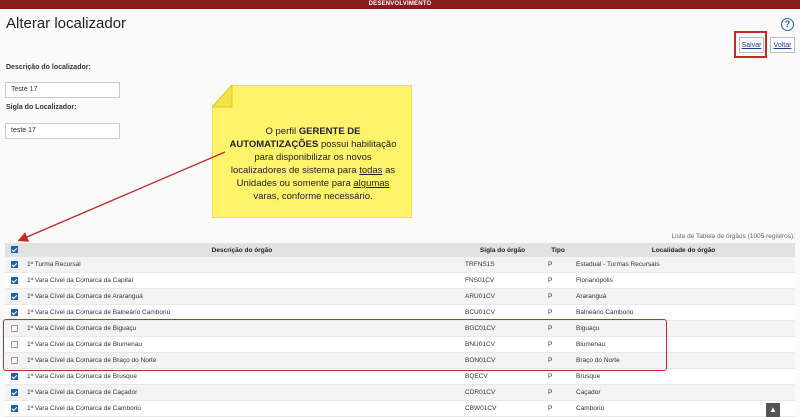 The width and height of the screenshot is (800, 417). Describe the element at coordinates (558, 250) in the screenshot. I see `tipo-header: Tipo` at that location.